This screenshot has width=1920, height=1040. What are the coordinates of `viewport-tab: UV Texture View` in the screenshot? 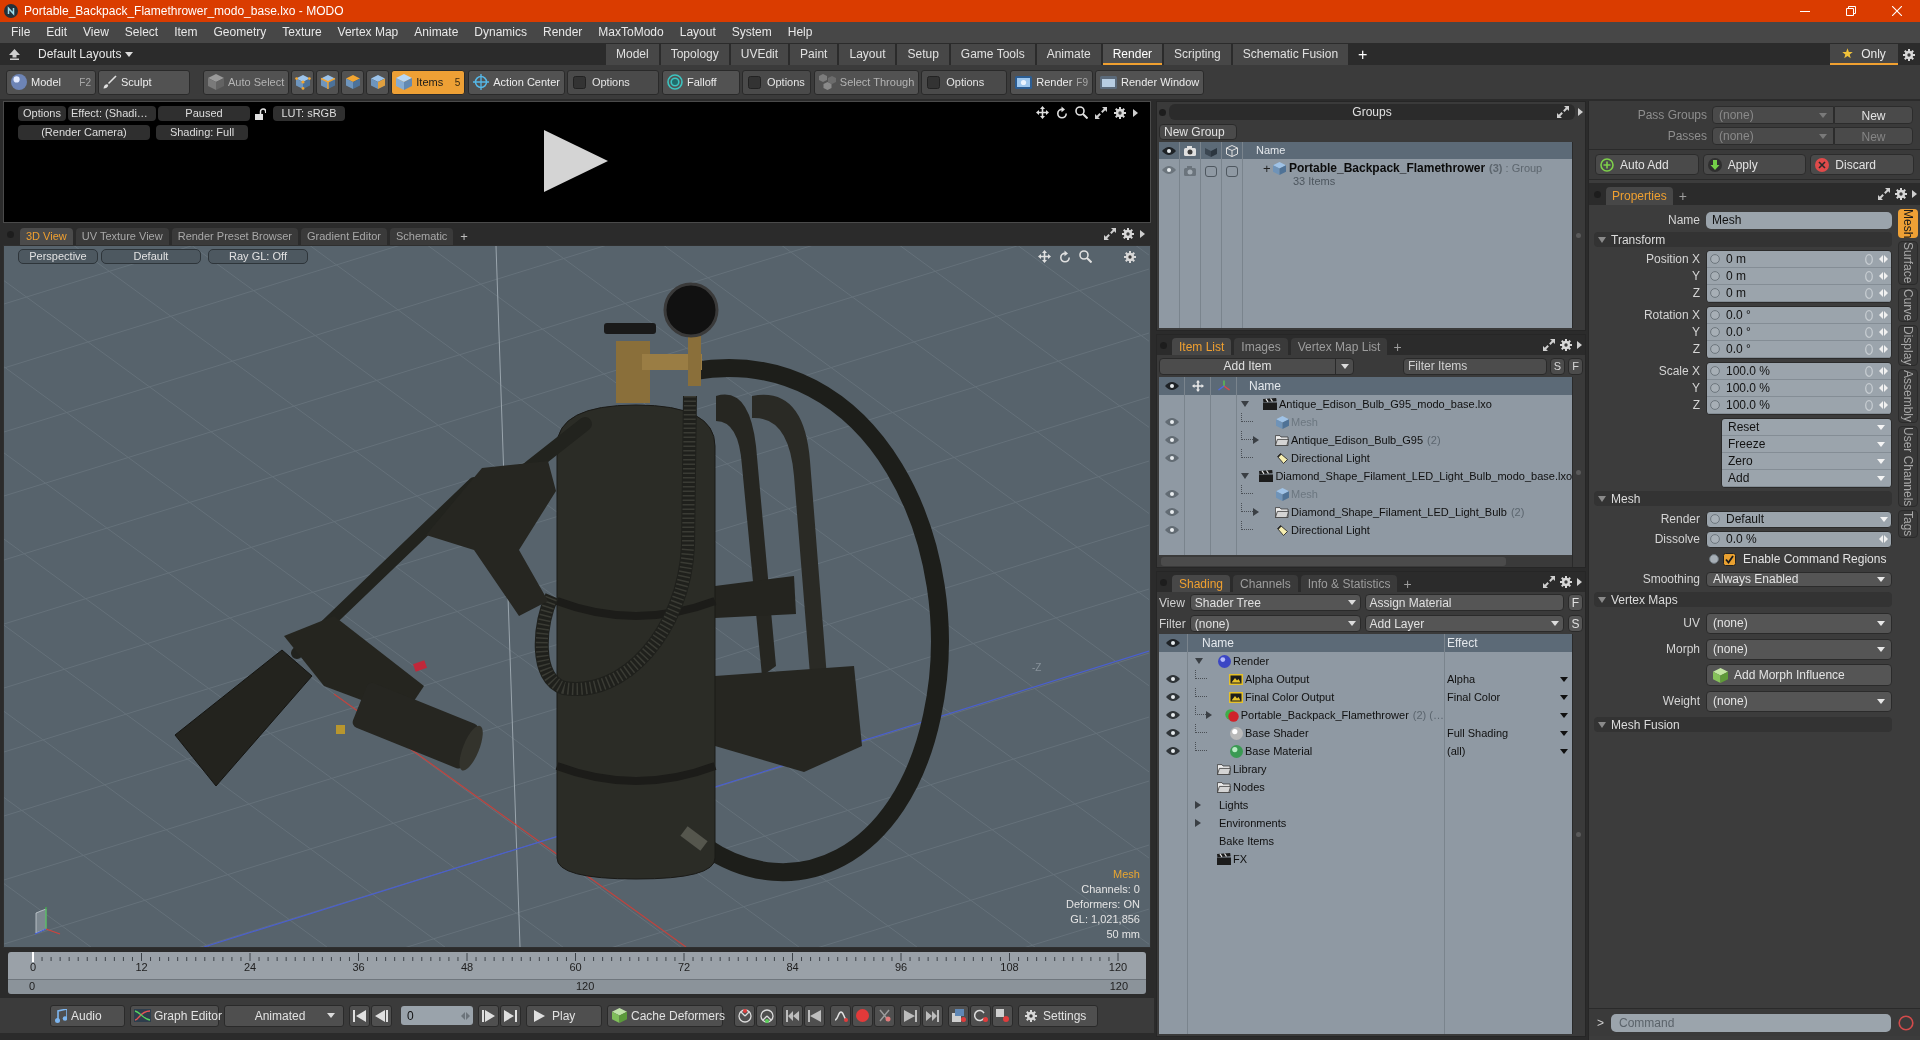 It's located at (122, 236).